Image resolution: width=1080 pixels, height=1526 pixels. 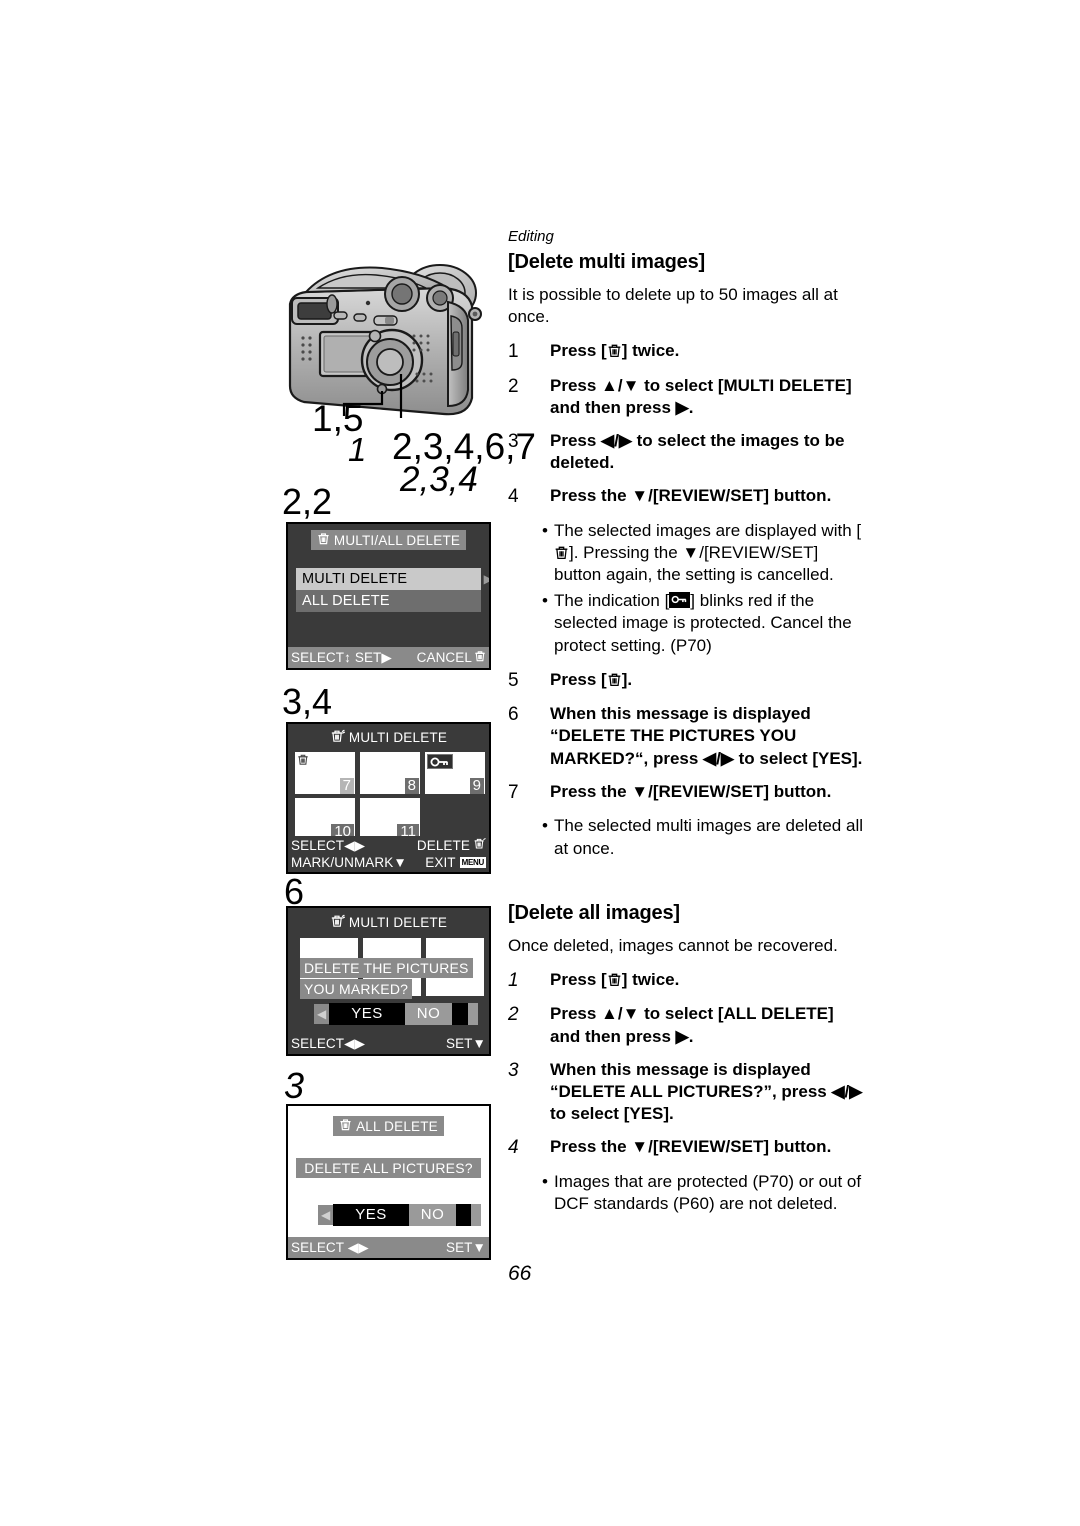 What do you see at coordinates (388, 1043) in the screenshot?
I see `lcd-bottom-bar: SELECT◀▶ SET▼` at bounding box center [388, 1043].